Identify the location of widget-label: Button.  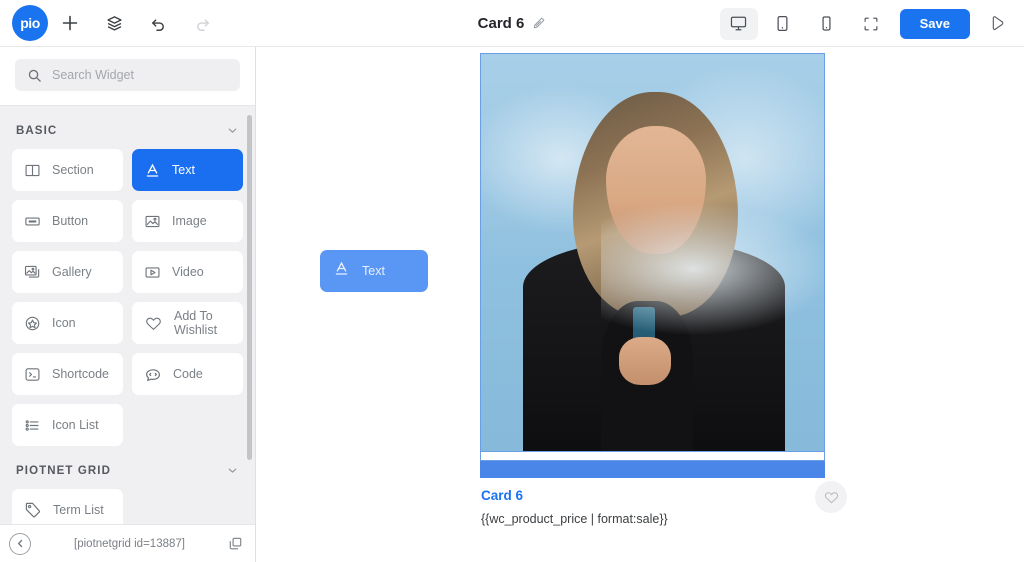
(70, 221).